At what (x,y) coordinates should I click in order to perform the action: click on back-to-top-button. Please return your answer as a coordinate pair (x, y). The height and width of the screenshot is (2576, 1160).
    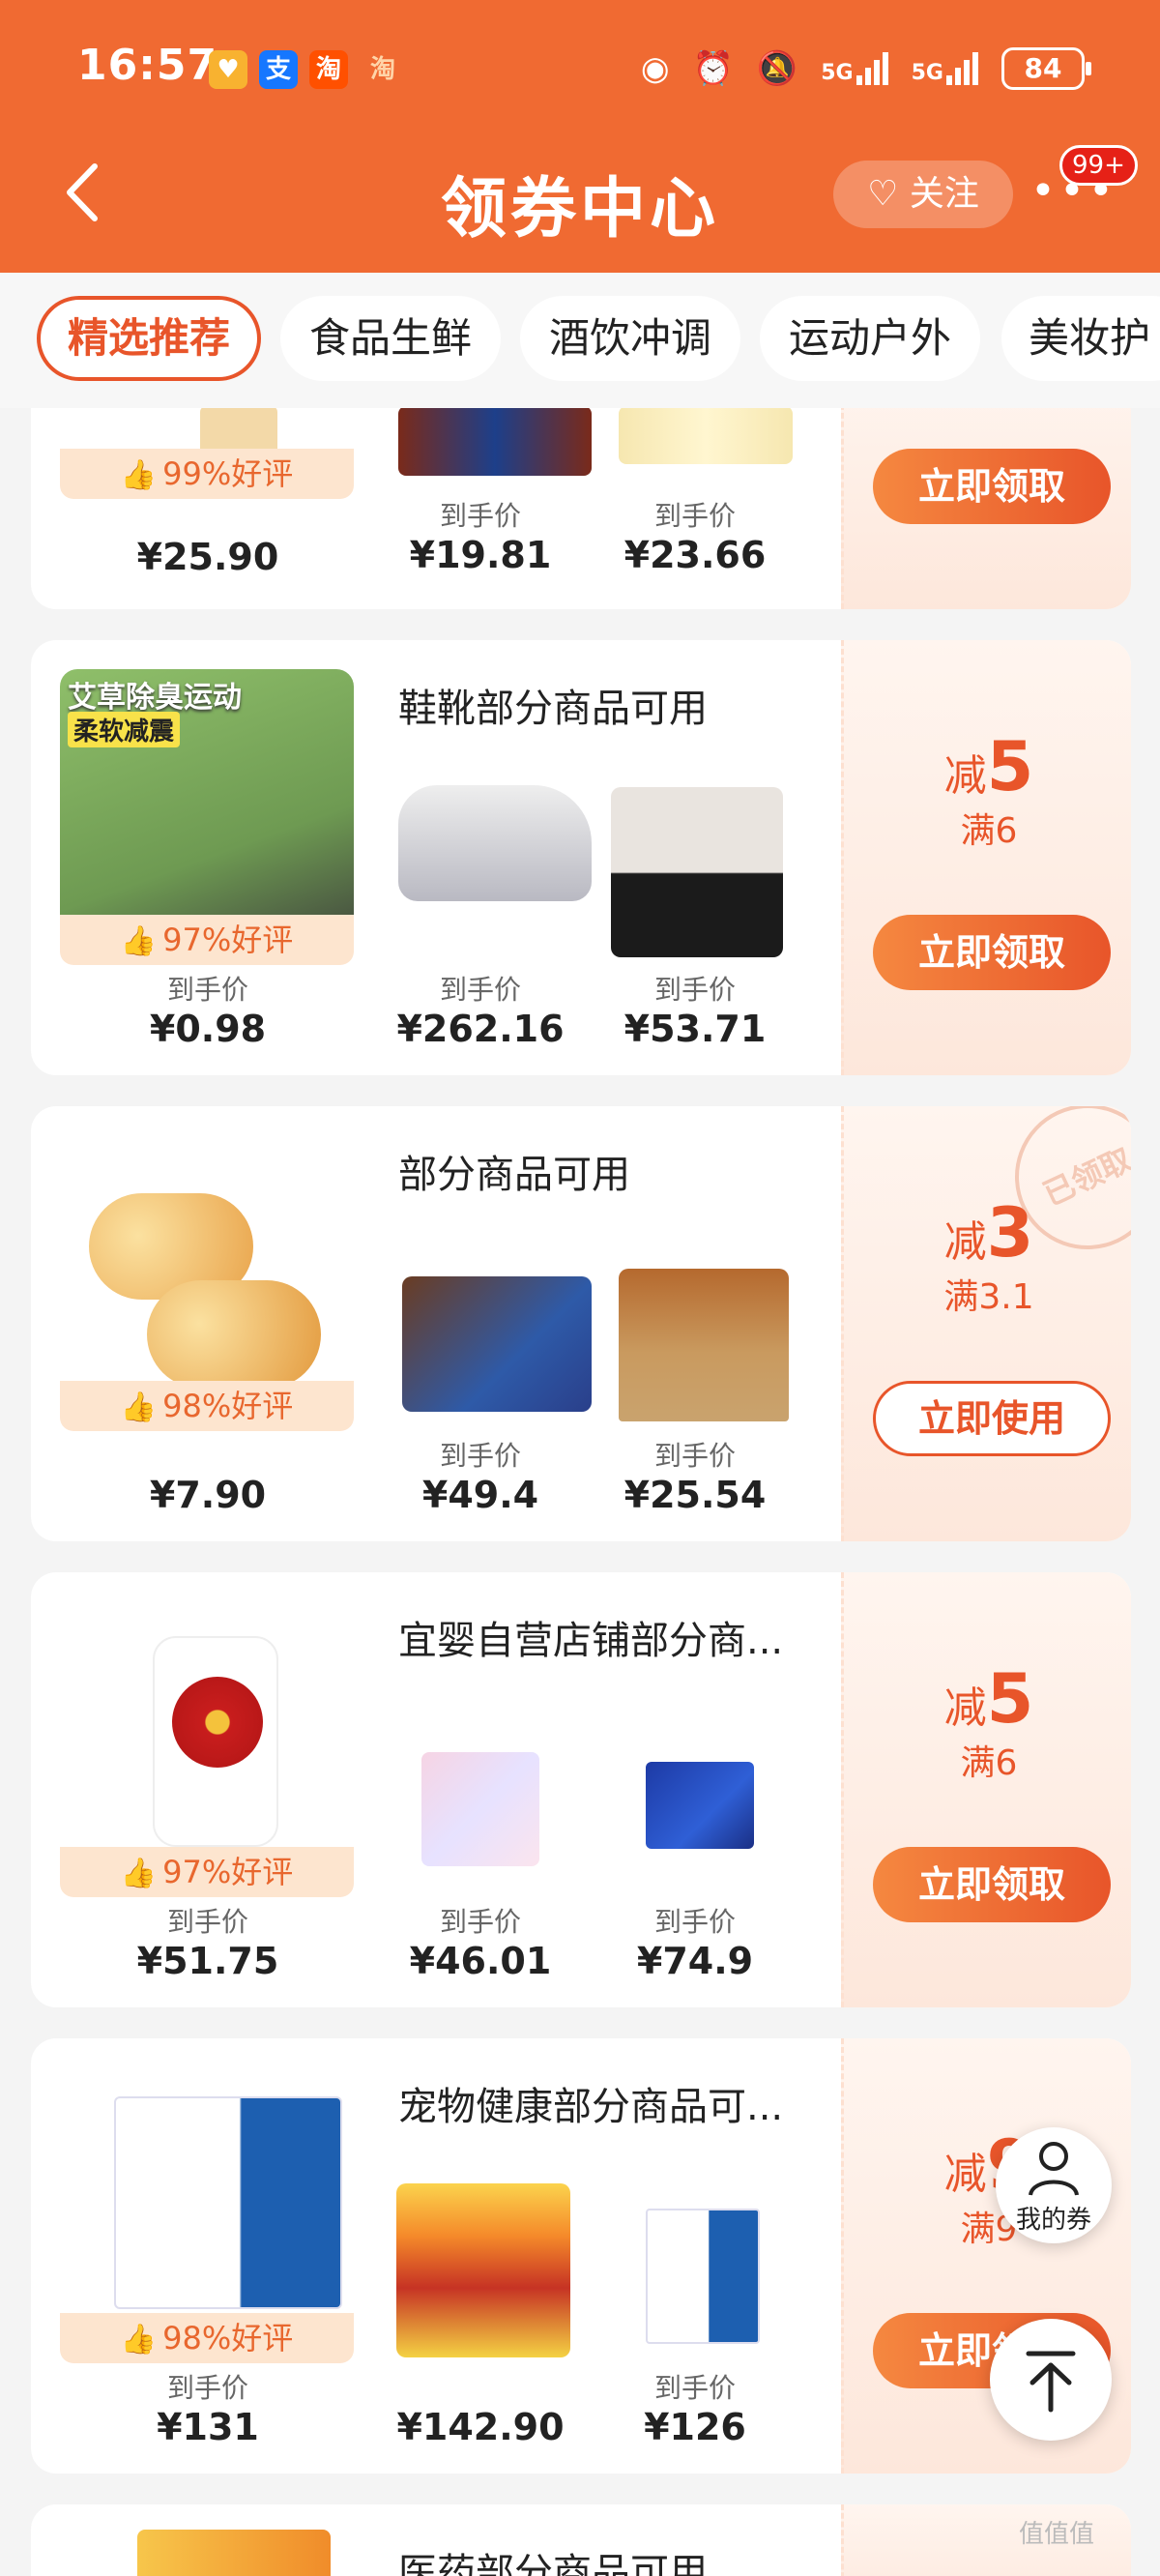
    Looking at the image, I should click on (1051, 2380).